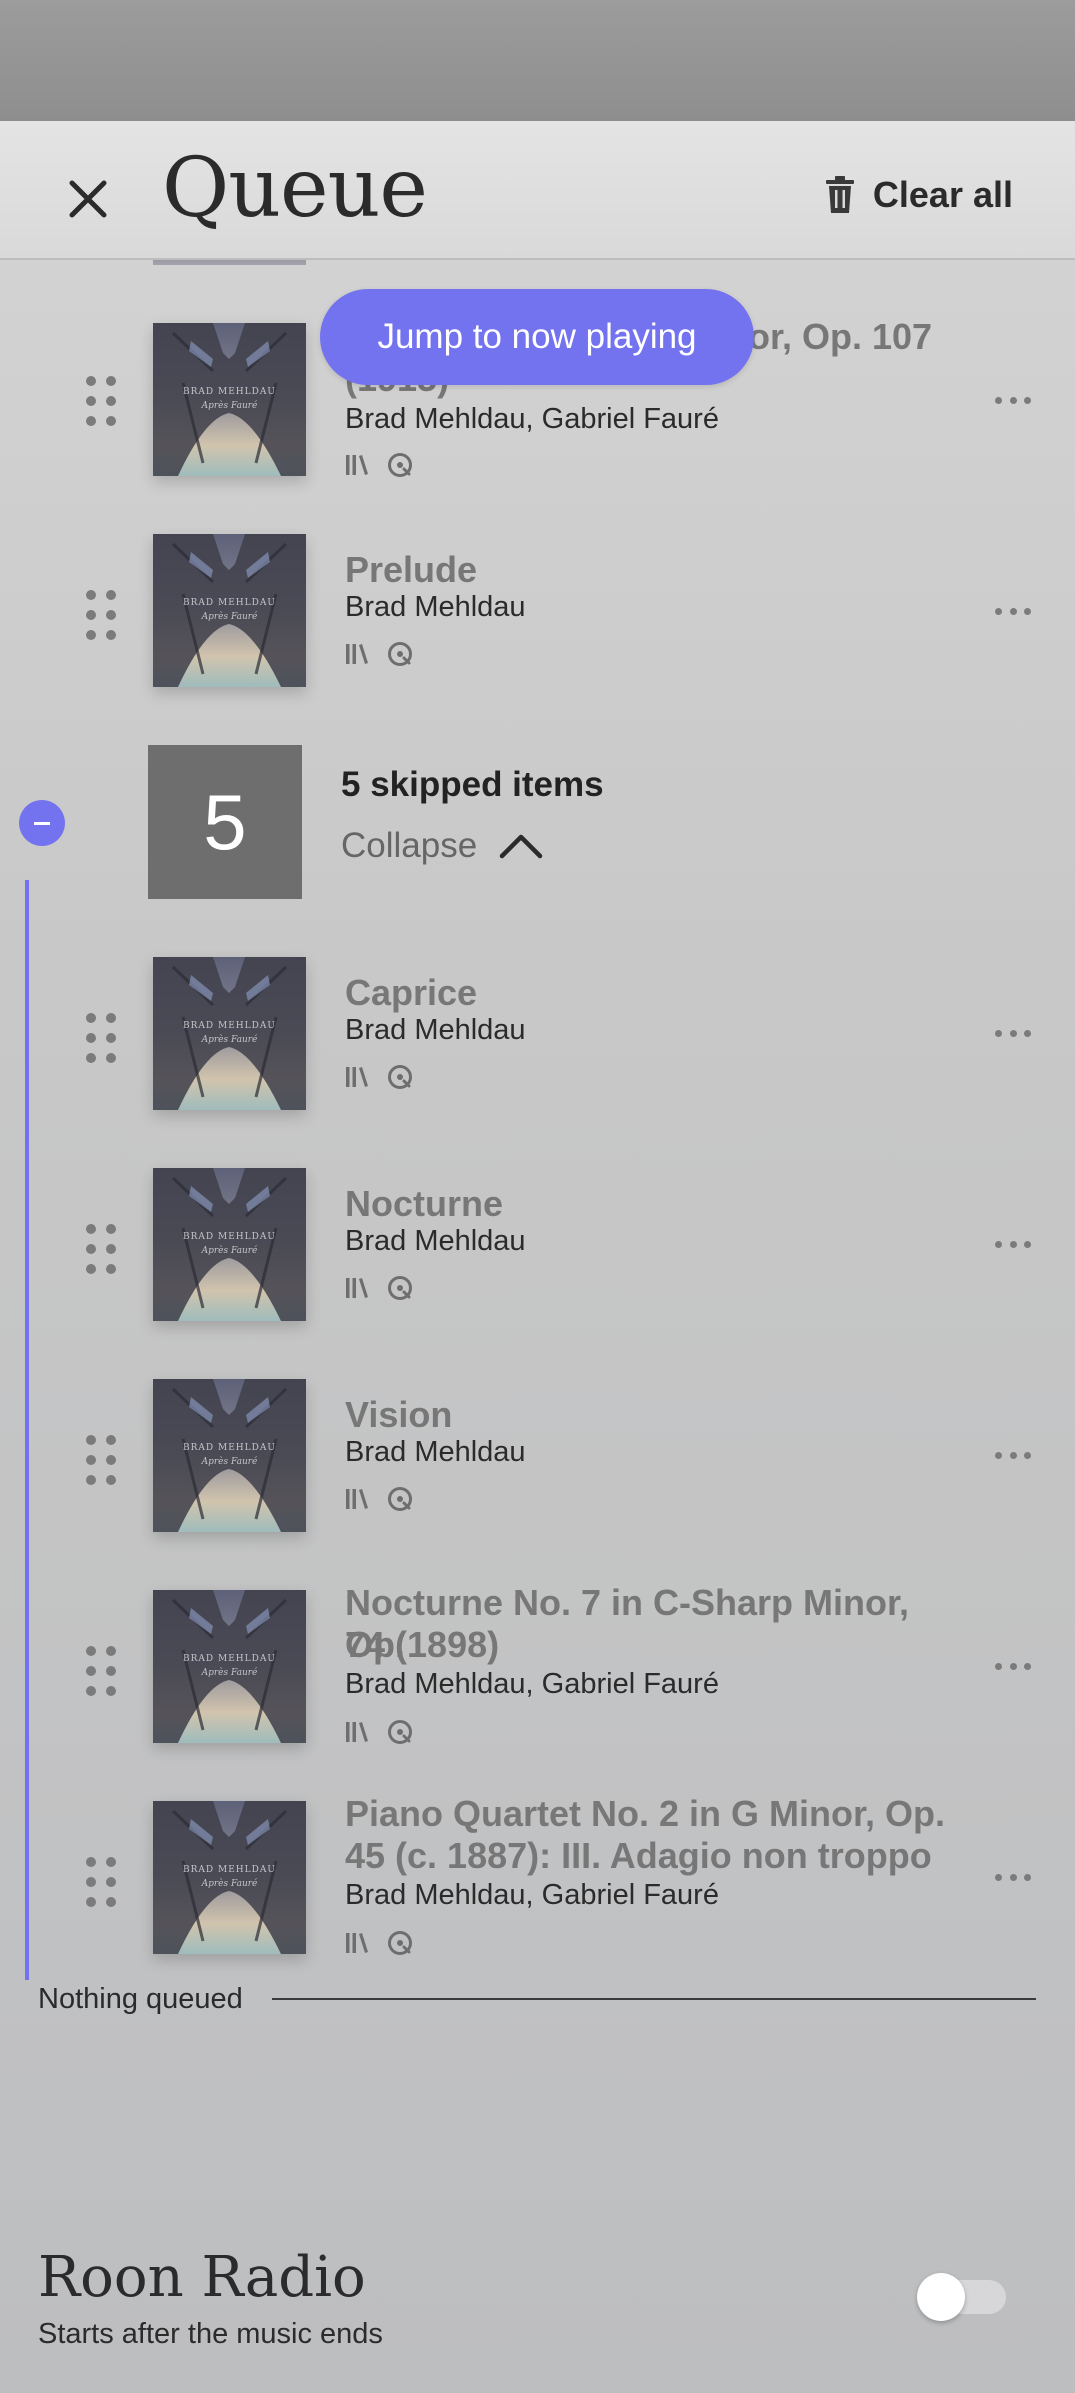 Image resolution: width=1075 pixels, height=2393 pixels. What do you see at coordinates (210, 2334) in the screenshot?
I see `roon-radio-subtitle: Starts after the music ends` at bounding box center [210, 2334].